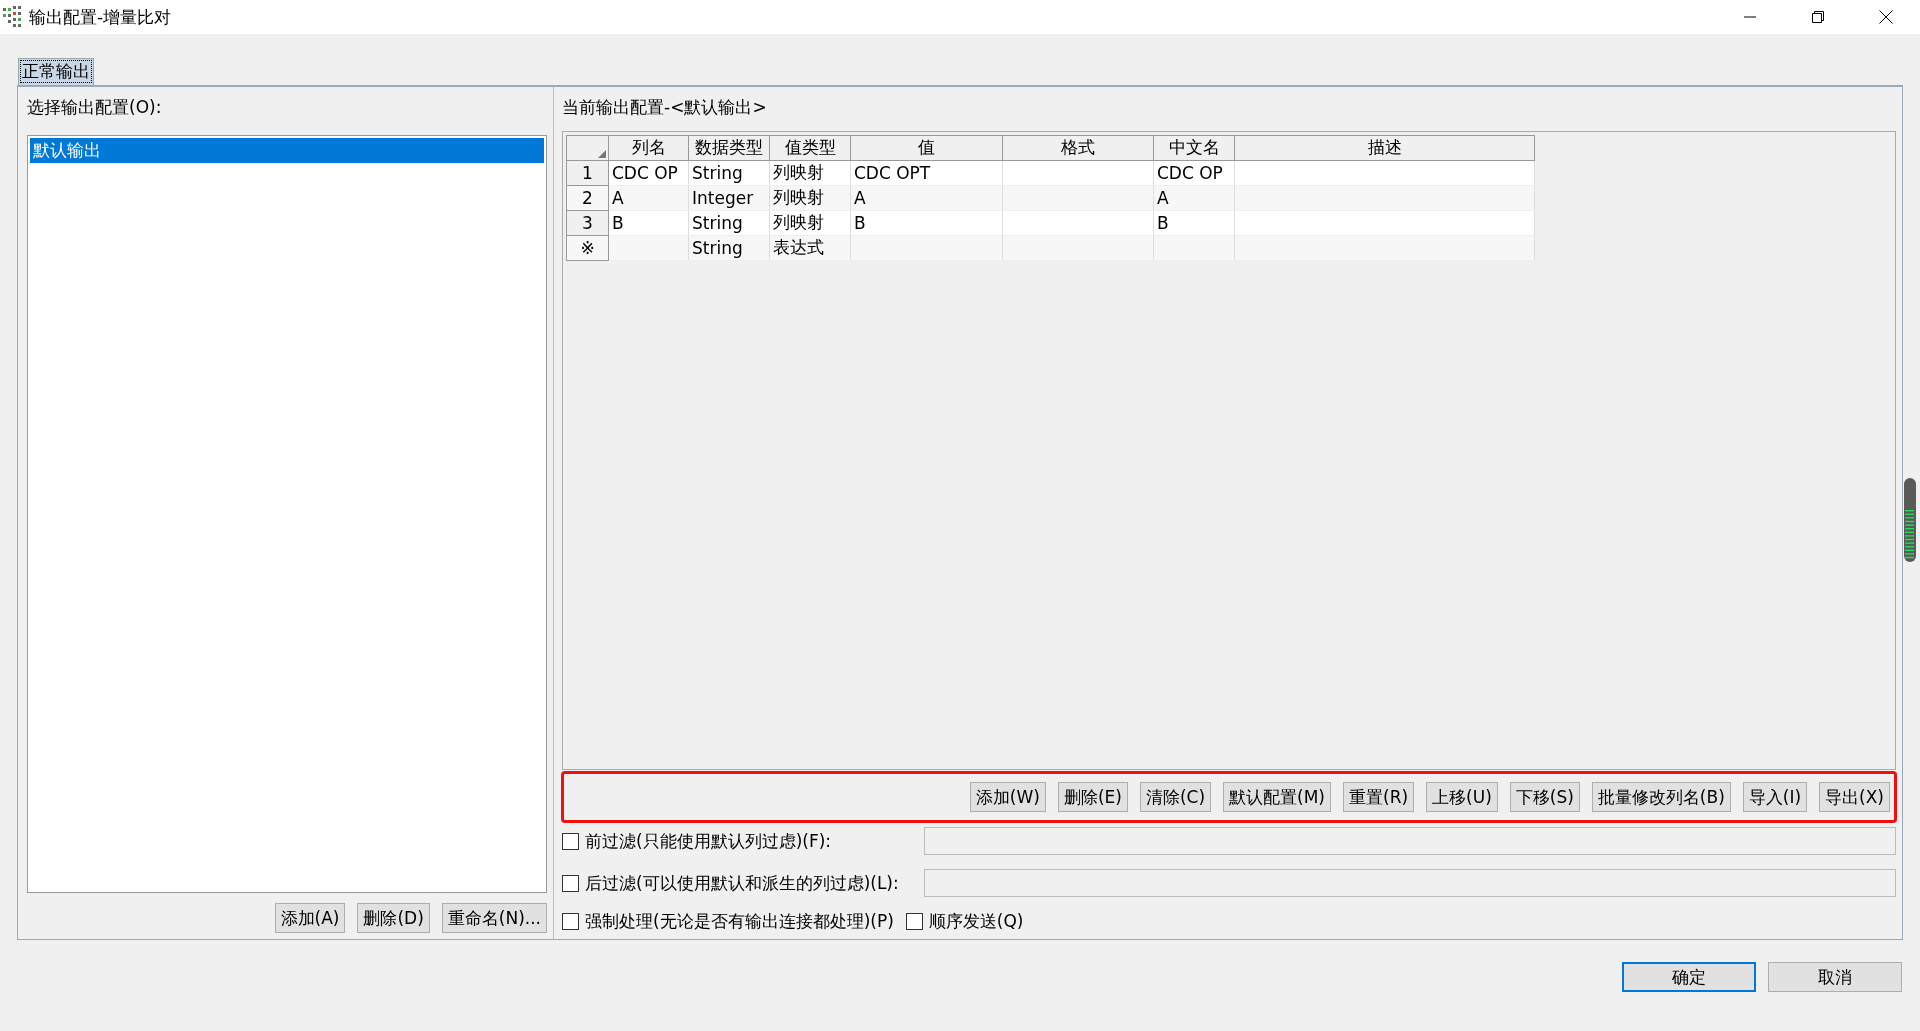 This screenshot has height=1031, width=1920. Describe the element at coordinates (1910, 520) in the screenshot. I see `side-handle-drawing` at that location.